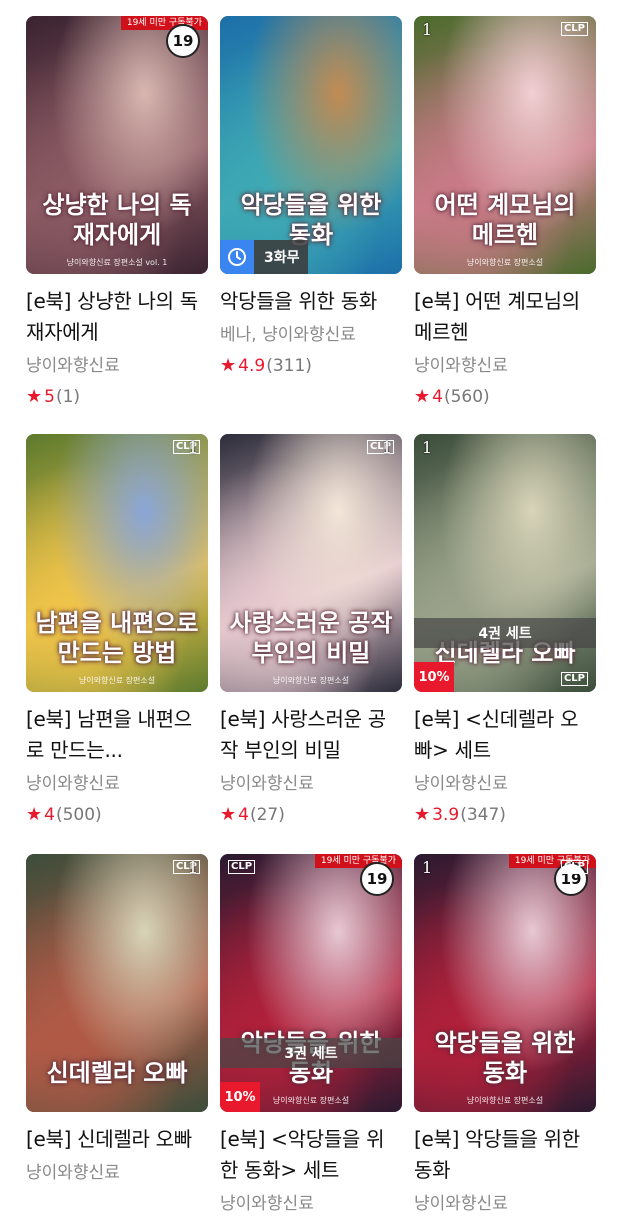 The height and width of the screenshot is (1216, 623). I want to click on rating-count: (560), so click(466, 397).